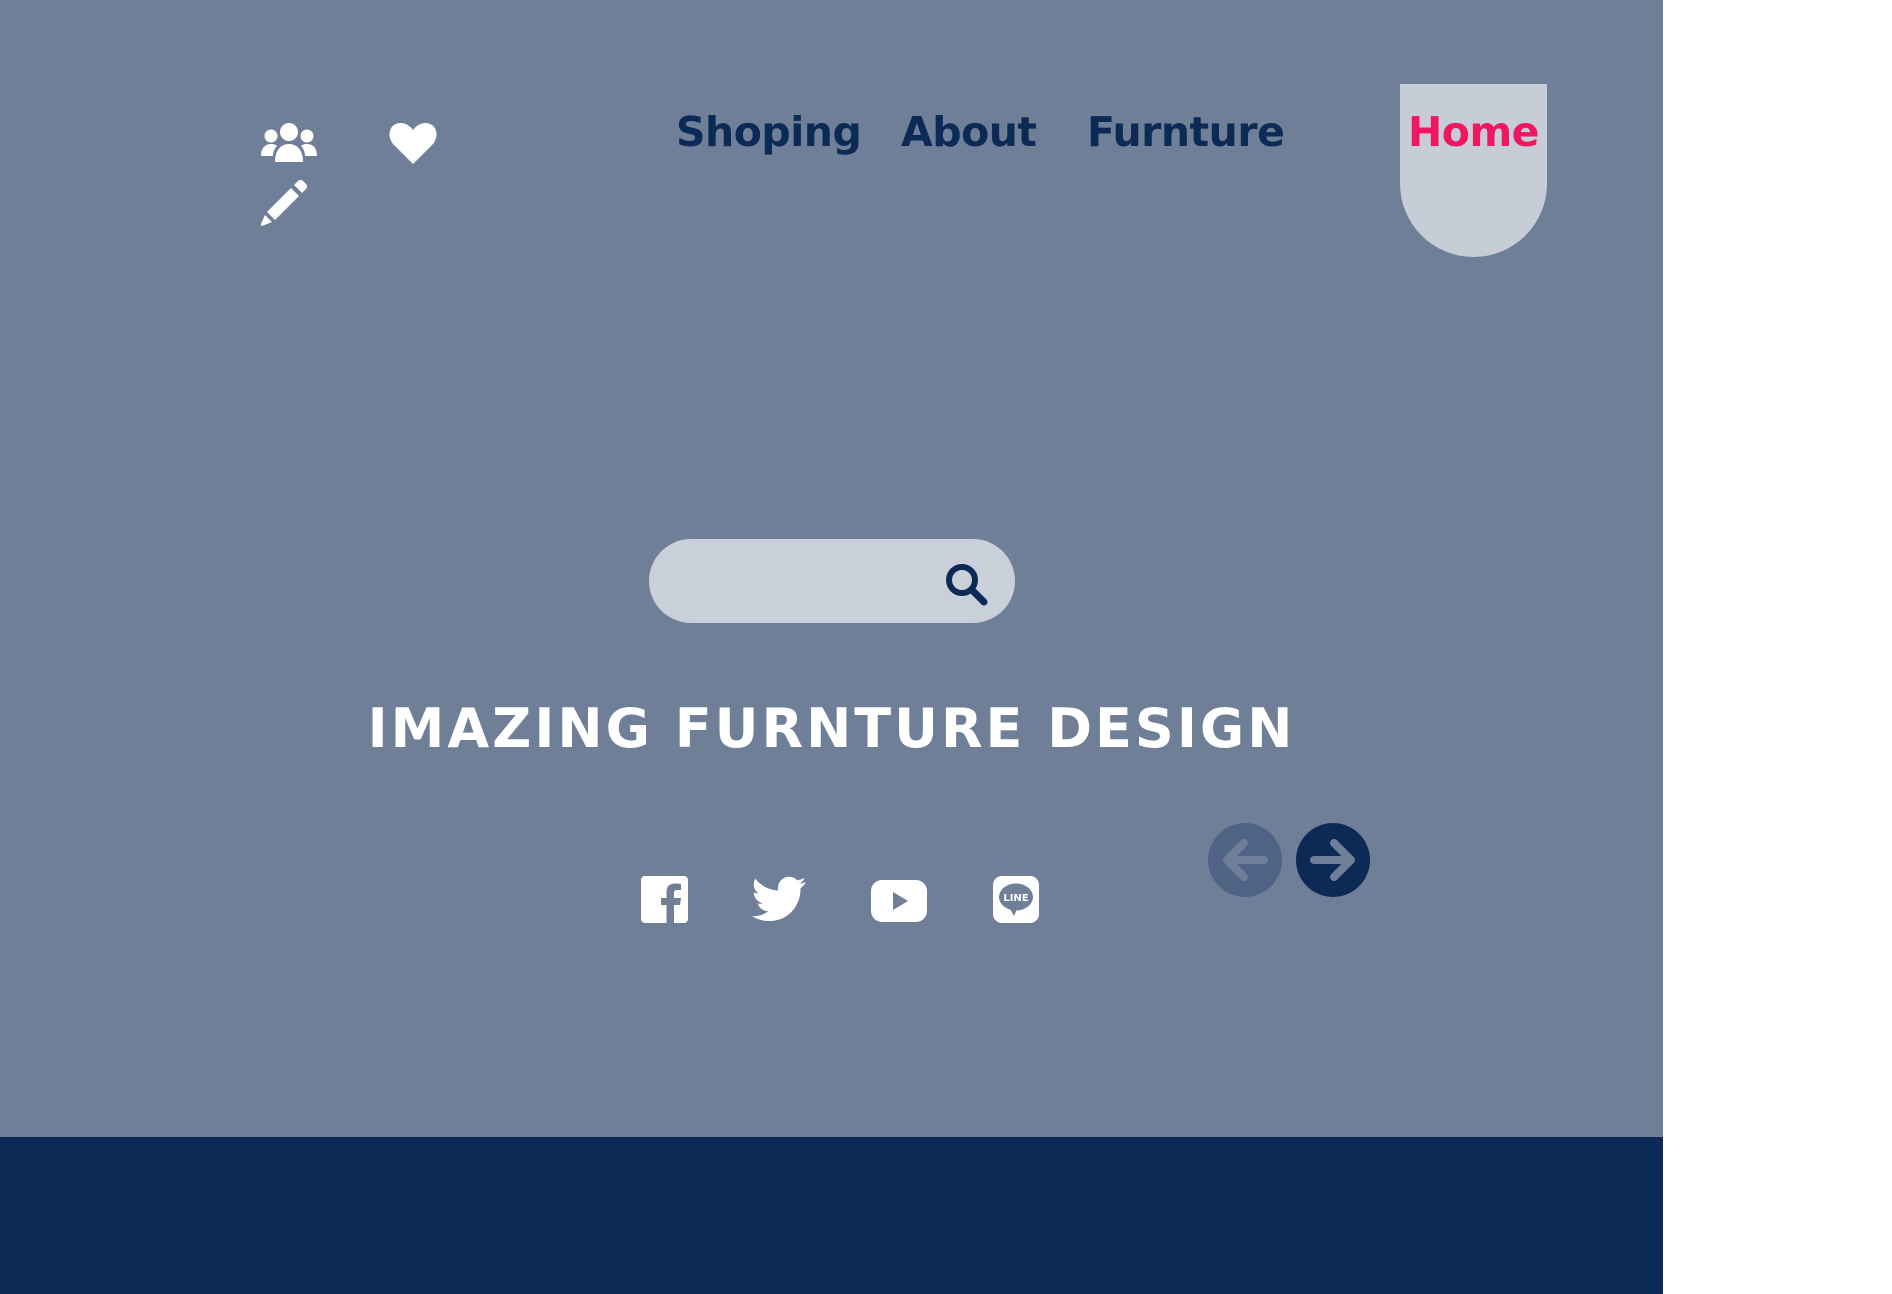  I want to click on facebook-icon, so click(664, 899).